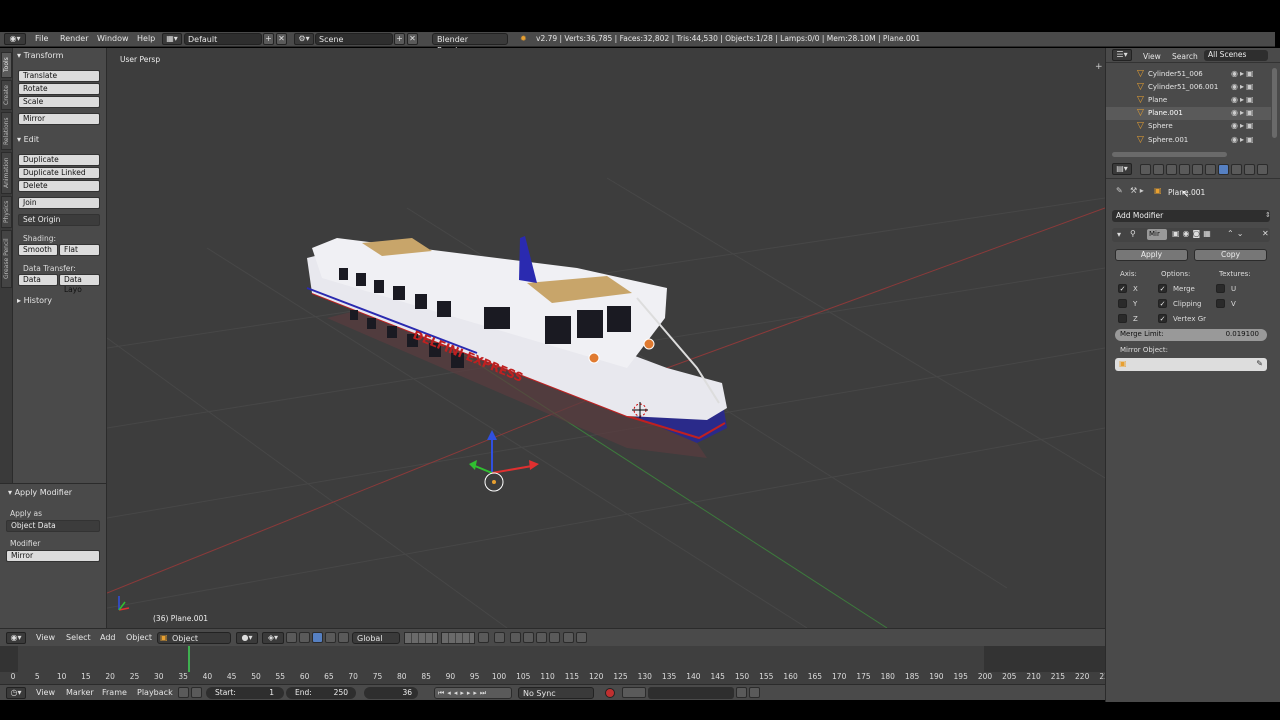 The image size is (1280, 720). I want to click on viewport-shading-icon: ●▾, so click(247, 638).